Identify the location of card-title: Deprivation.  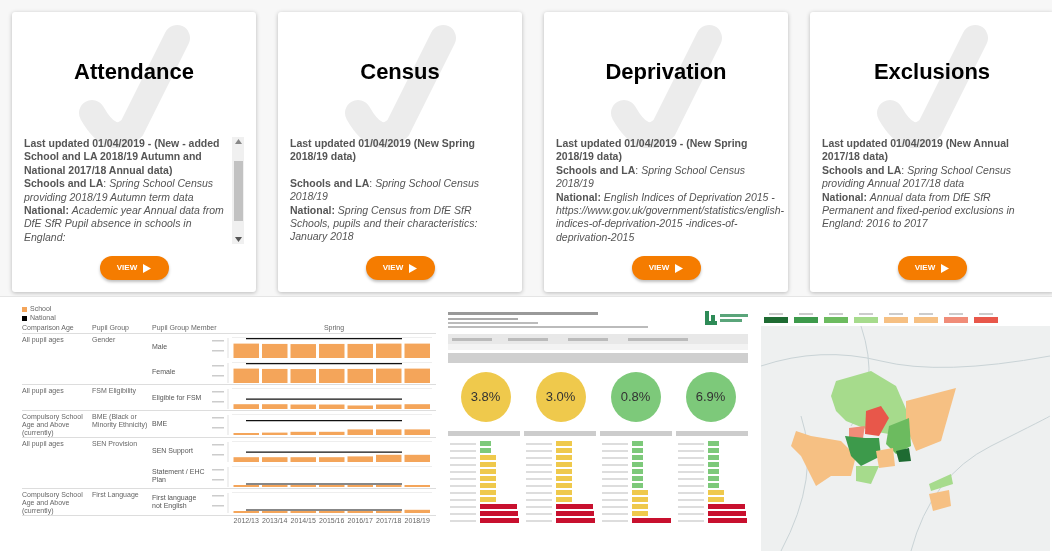
(666, 72).